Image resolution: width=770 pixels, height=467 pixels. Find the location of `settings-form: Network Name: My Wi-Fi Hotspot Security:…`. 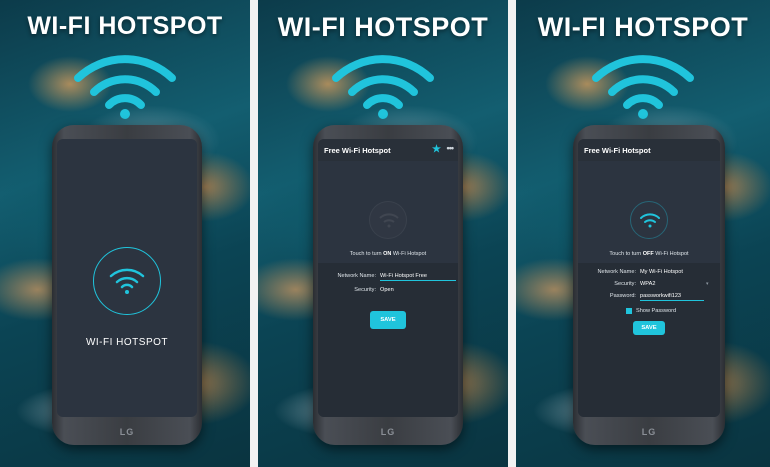

settings-form: Network Name: My Wi-Fi Hotspot Security:… is located at coordinates (649, 340).